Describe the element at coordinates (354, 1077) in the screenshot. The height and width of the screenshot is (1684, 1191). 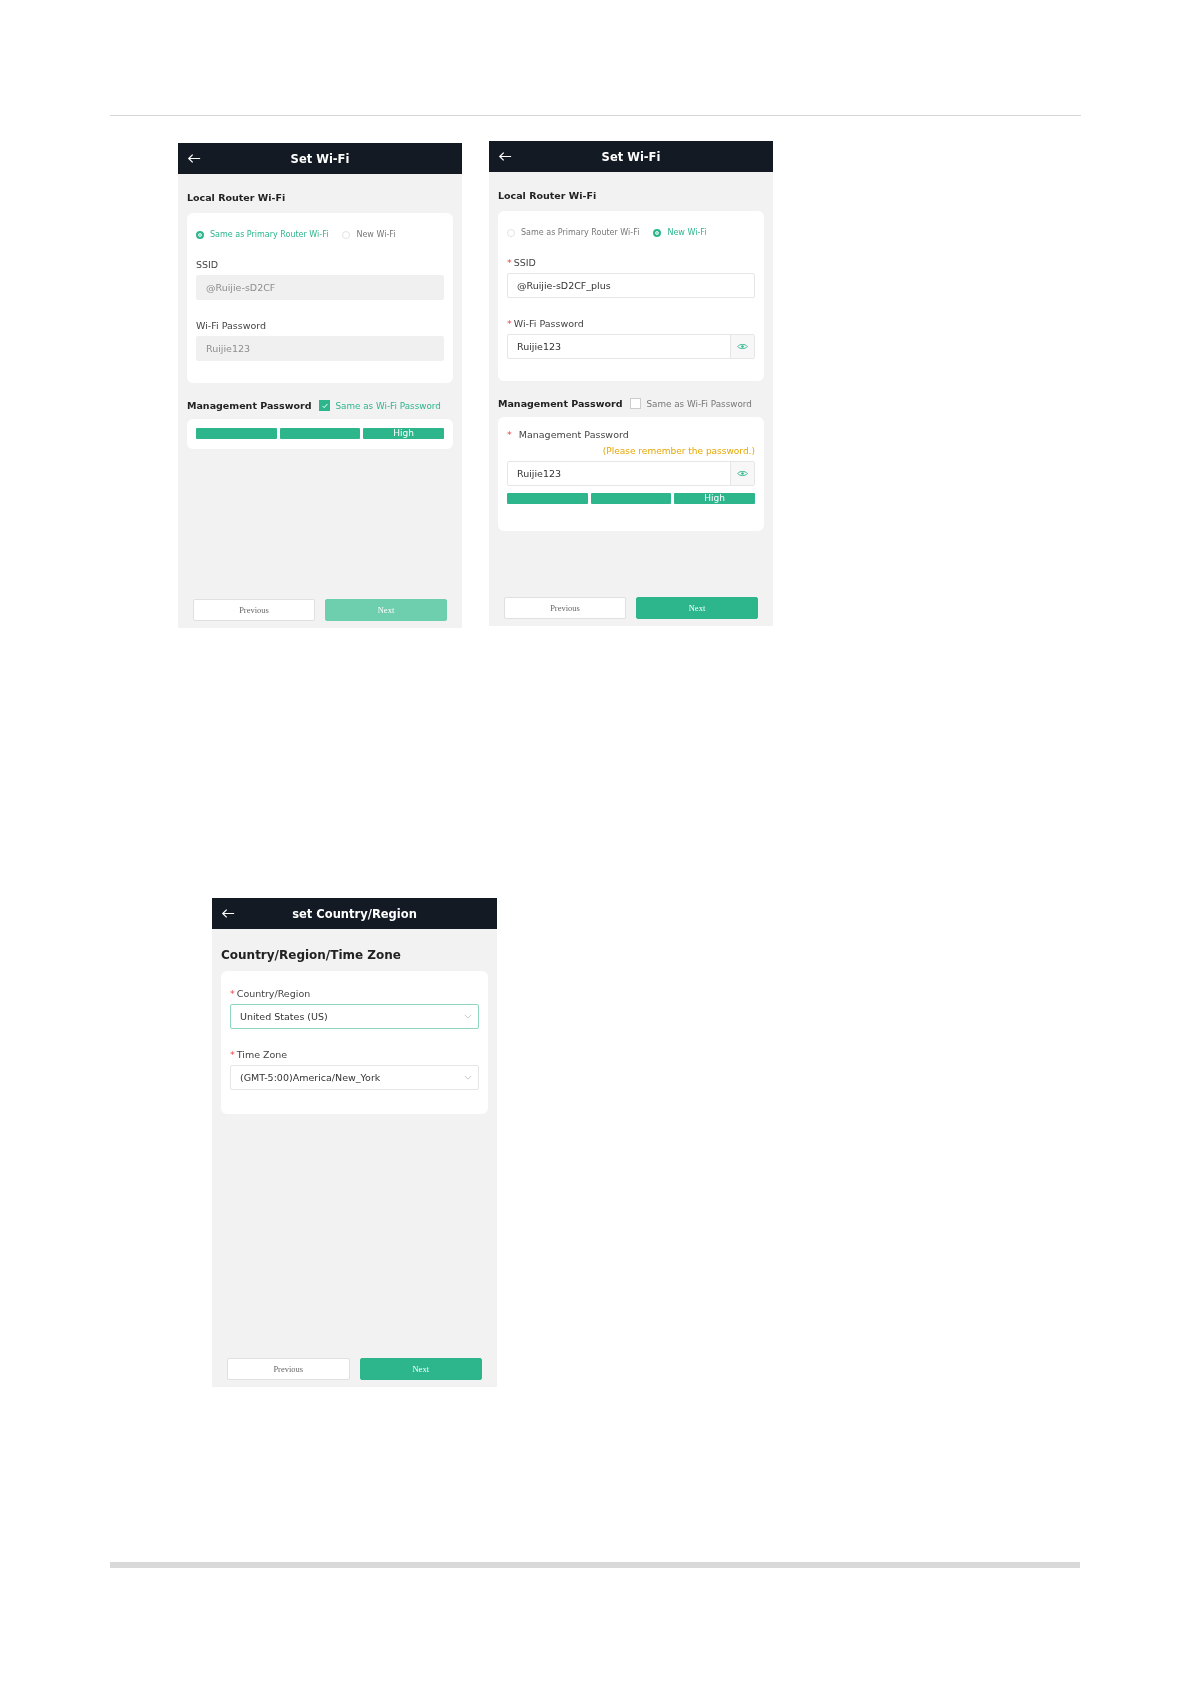
I see `select-field: (GMT-5:00)America/New_York` at that location.